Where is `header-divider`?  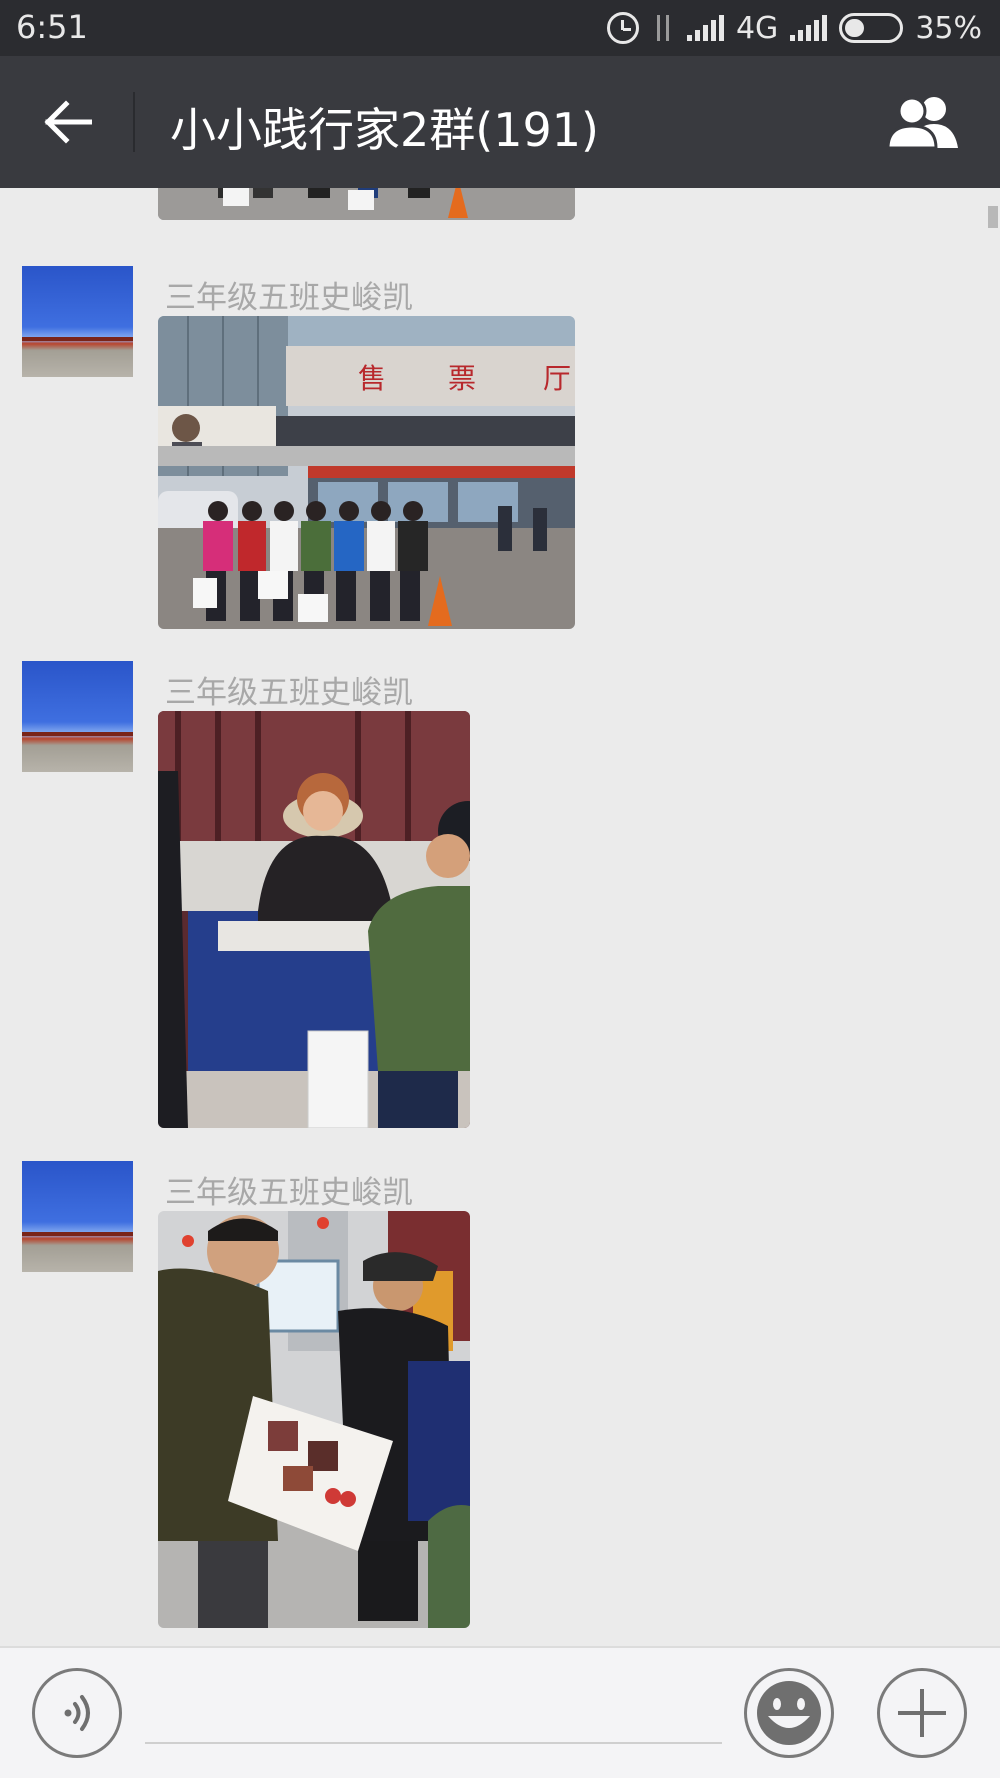
header-divider is located at coordinates (134, 122).